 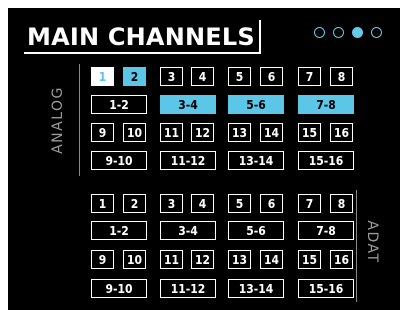 I want to click on adat-channel-15-button: 15, so click(x=309, y=259).